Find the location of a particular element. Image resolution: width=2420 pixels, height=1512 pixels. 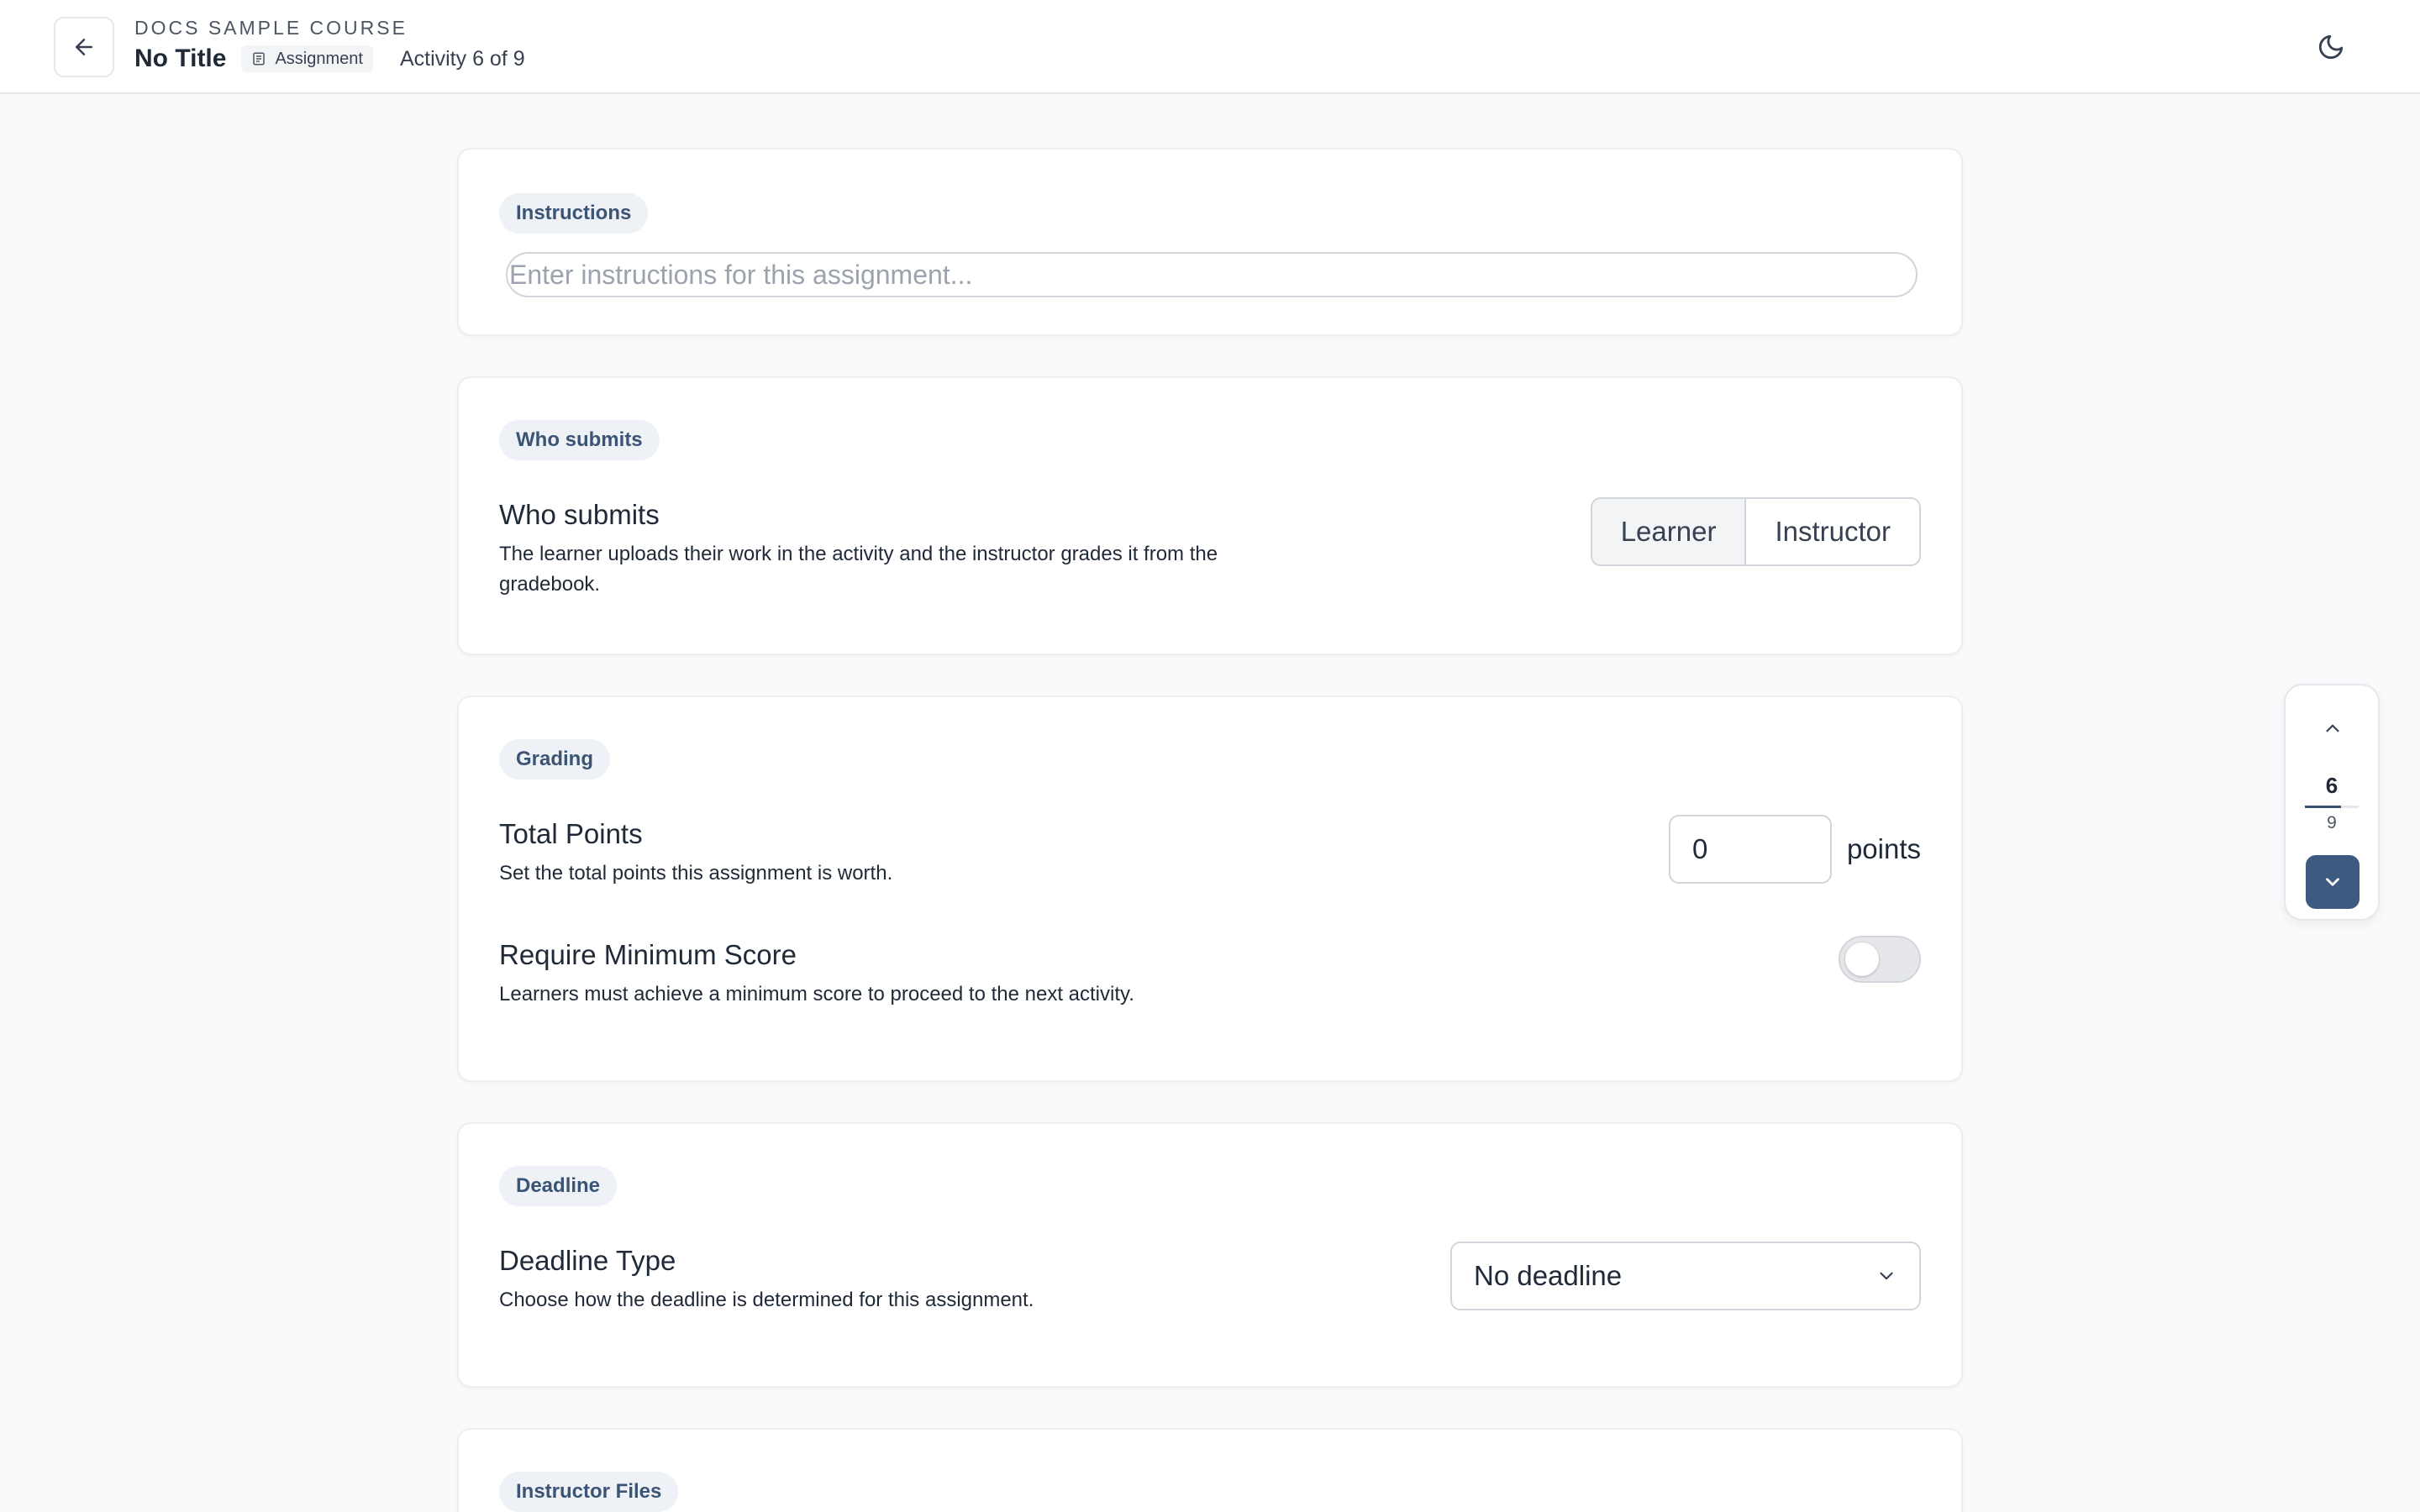

theme-toggle-button is located at coordinates (2331, 47).